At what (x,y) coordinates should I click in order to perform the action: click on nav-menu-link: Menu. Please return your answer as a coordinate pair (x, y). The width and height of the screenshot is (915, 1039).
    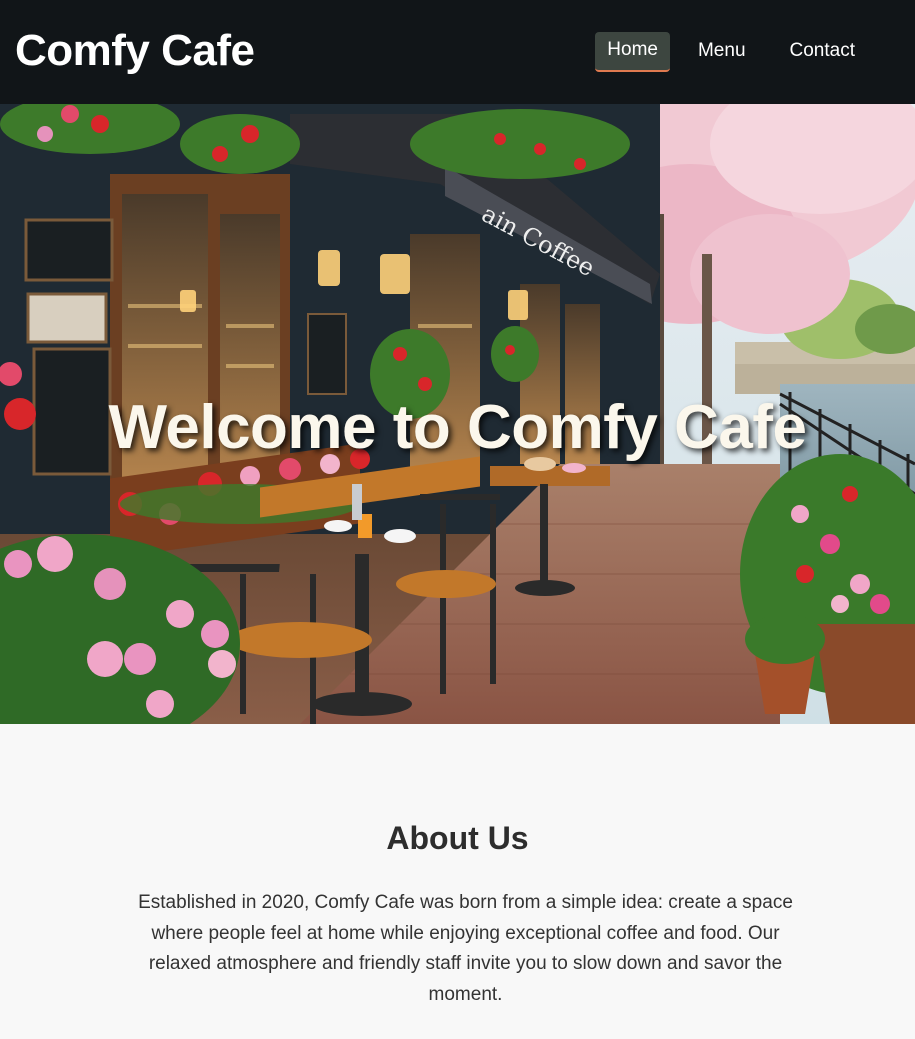
    Looking at the image, I should click on (722, 52).